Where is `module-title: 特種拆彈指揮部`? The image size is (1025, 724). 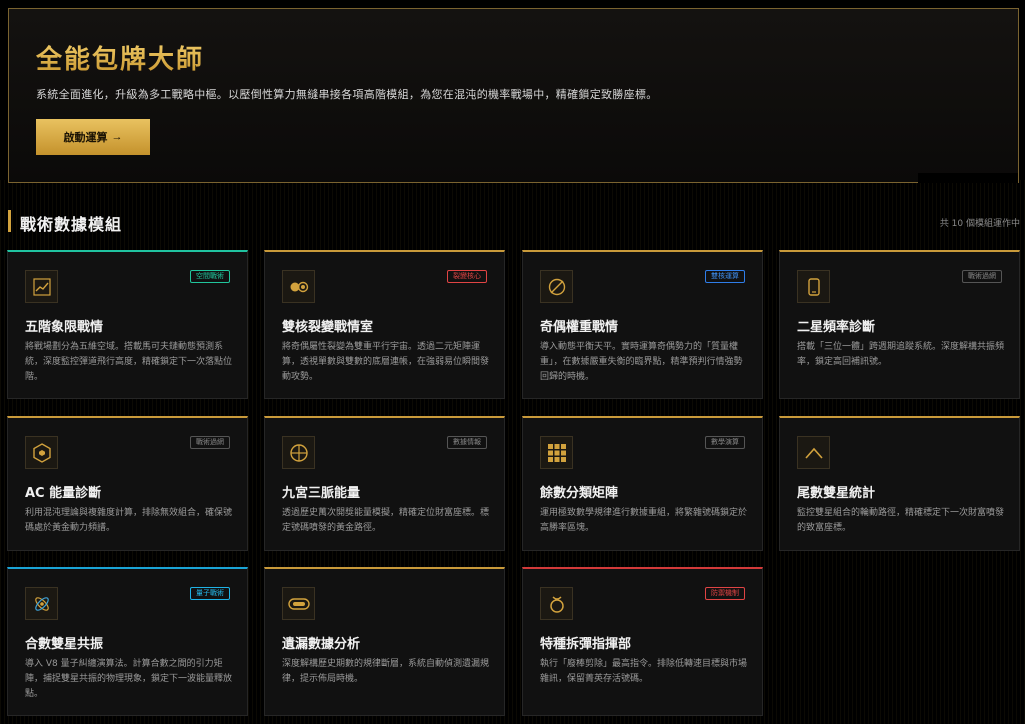 module-title: 特種拆彈指揮部 is located at coordinates (586, 644).